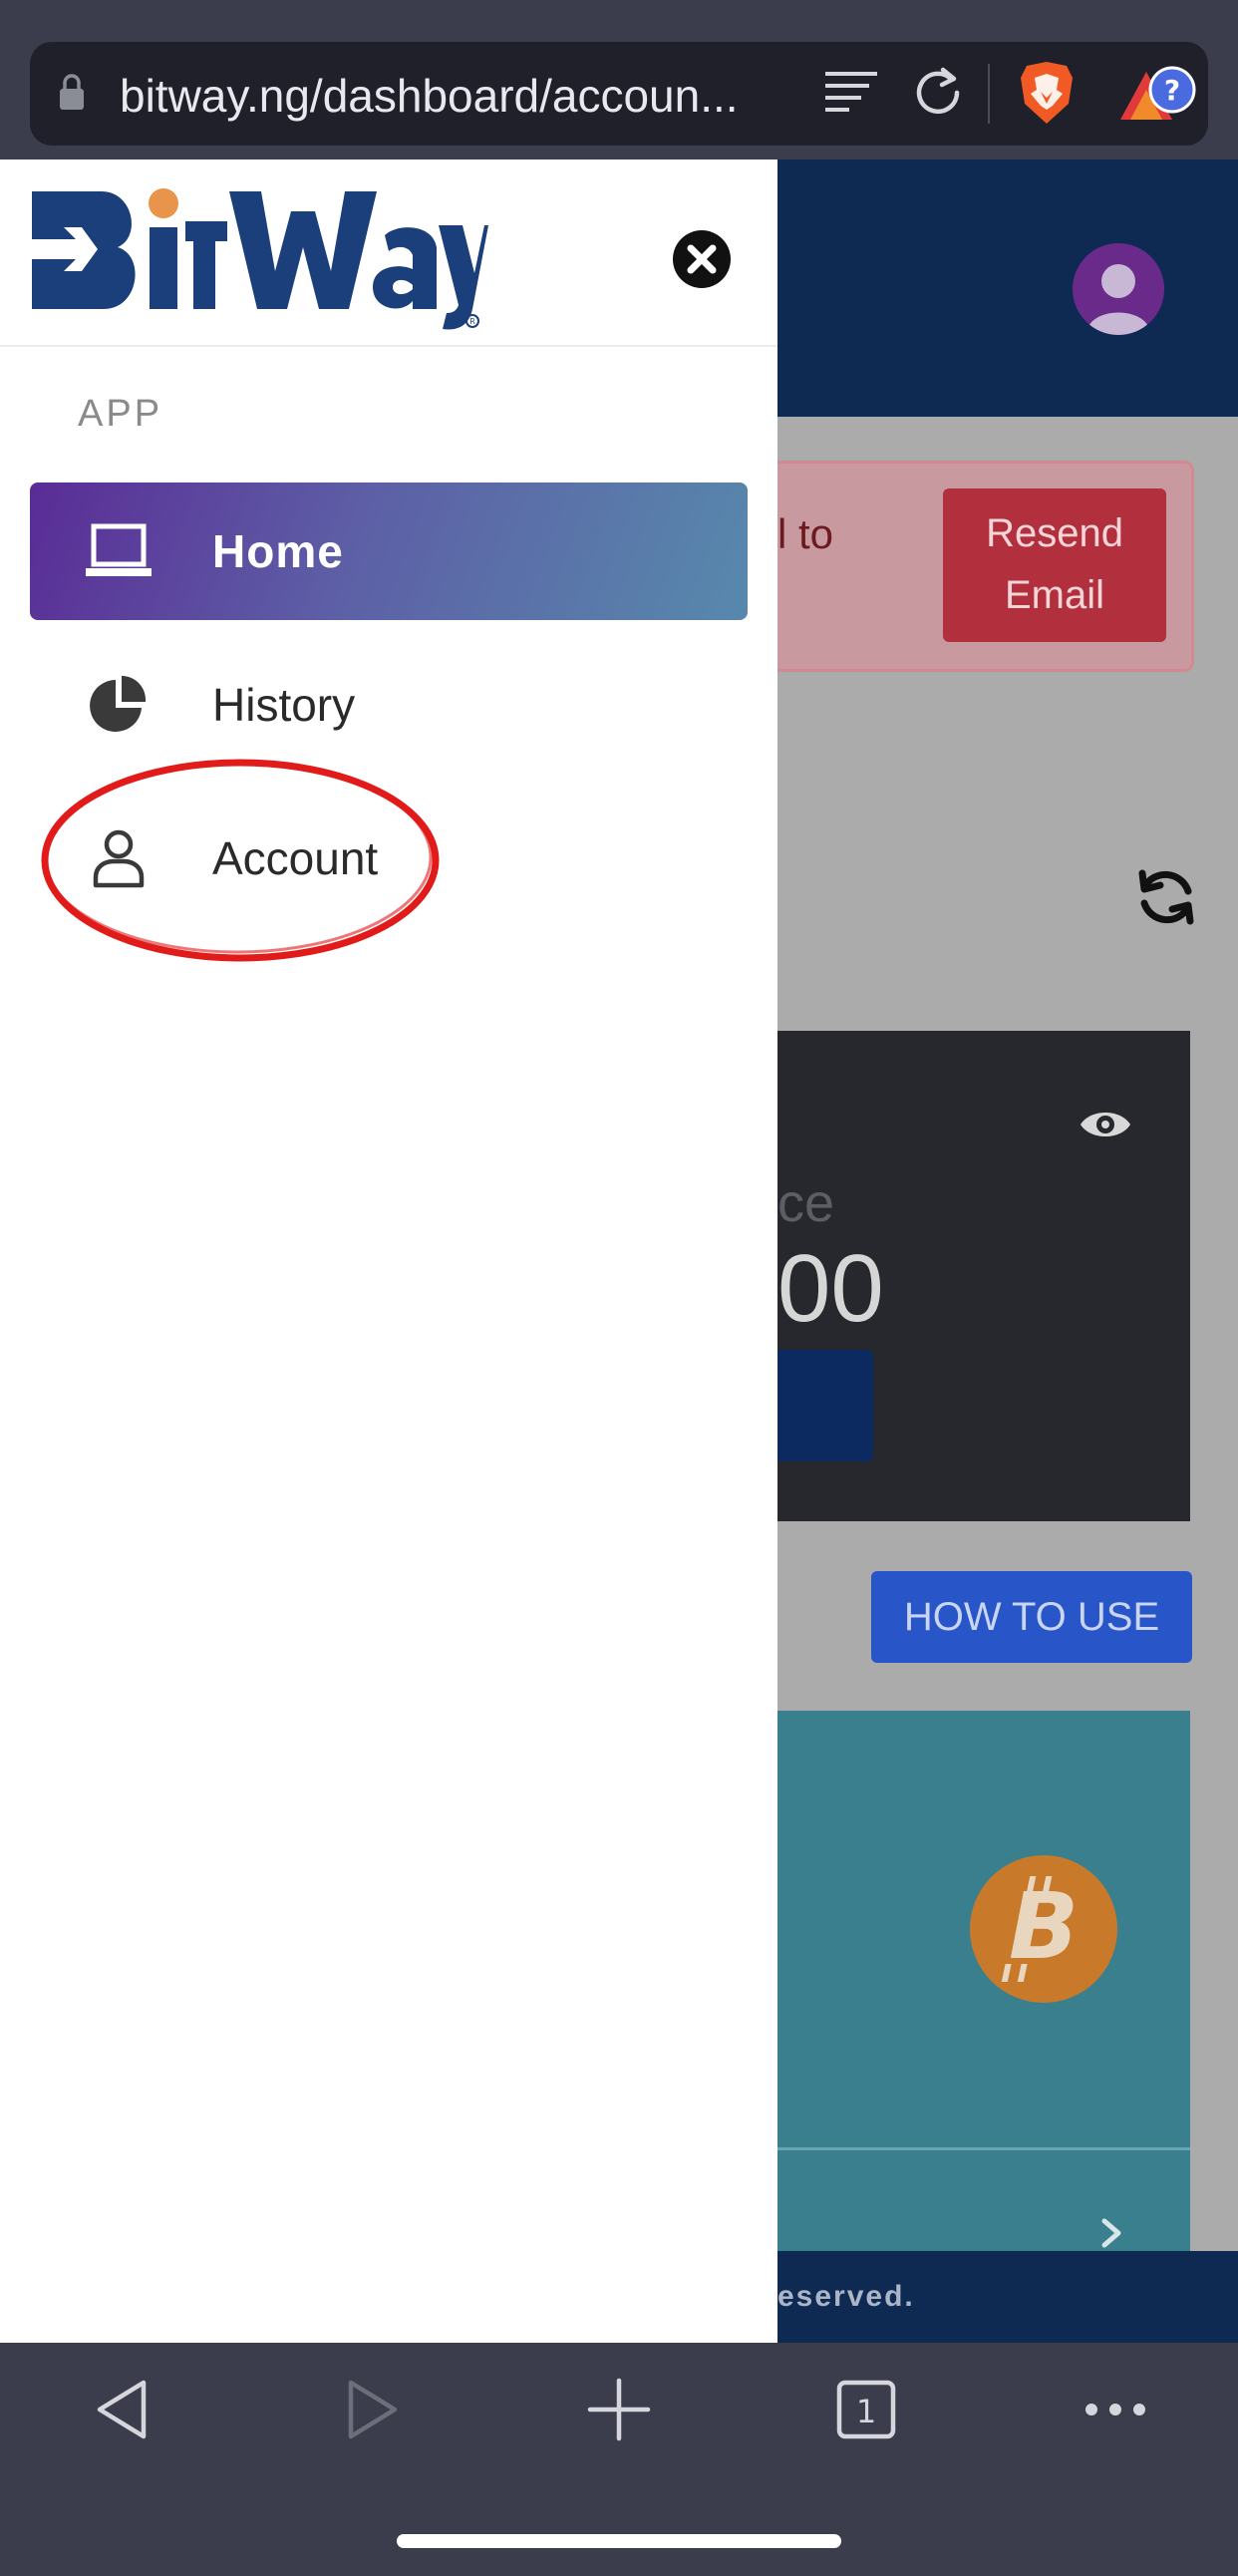  I want to click on chevron-right-icon, so click(1111, 2233).